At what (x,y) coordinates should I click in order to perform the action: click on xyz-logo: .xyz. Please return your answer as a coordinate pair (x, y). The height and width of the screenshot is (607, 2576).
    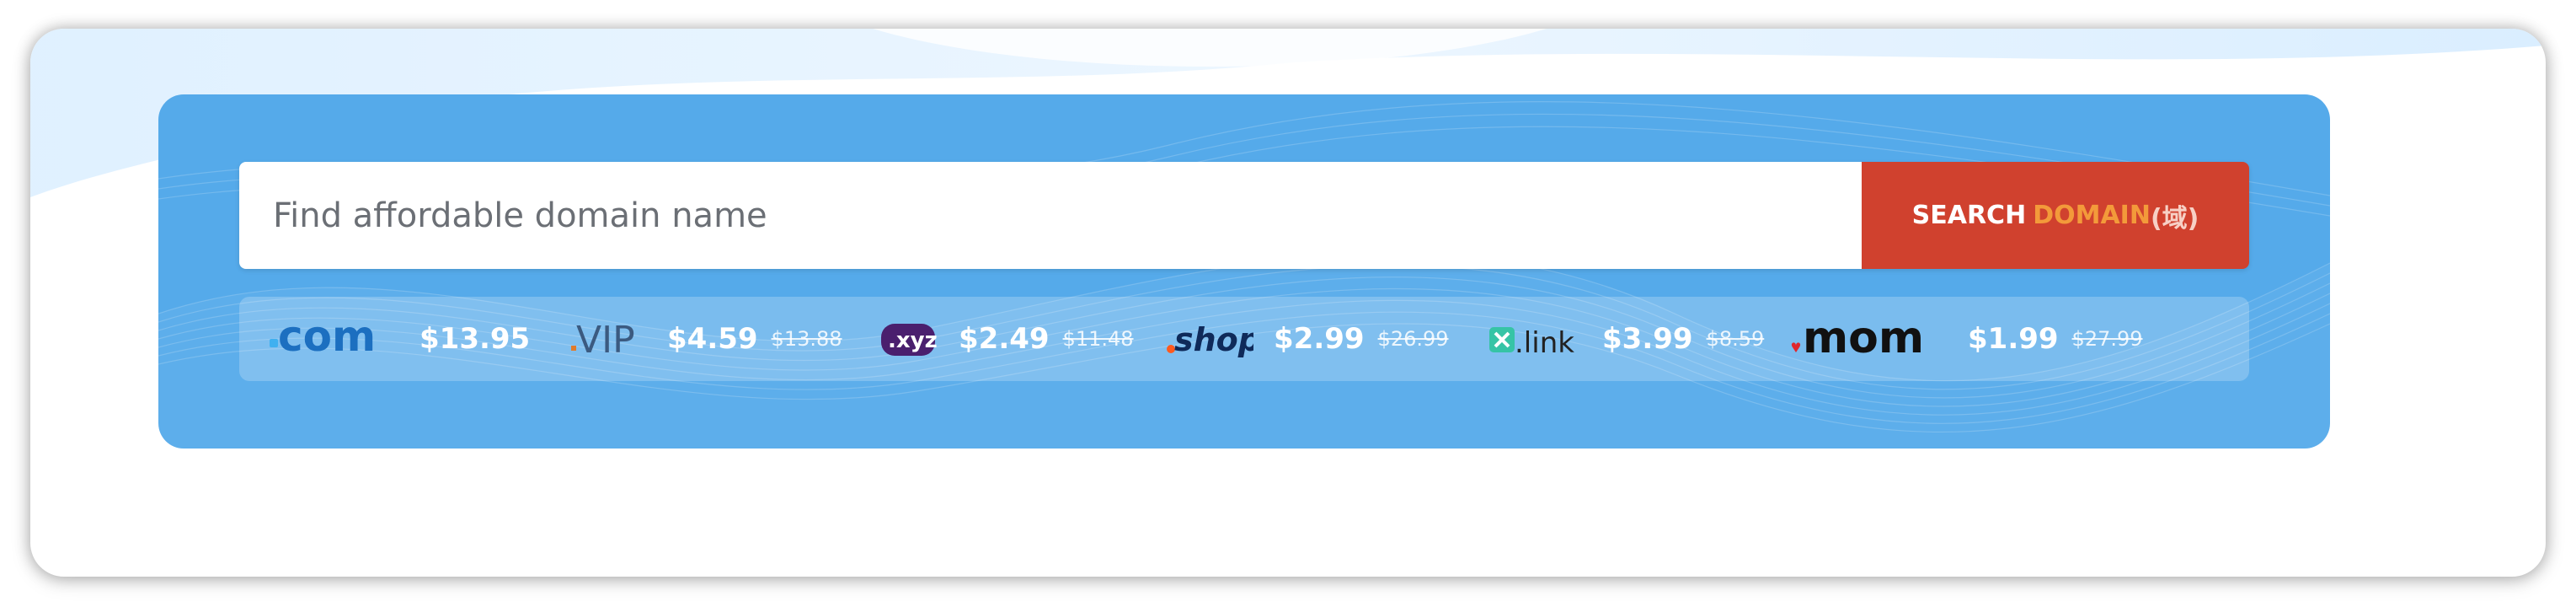
    Looking at the image, I should click on (908, 339).